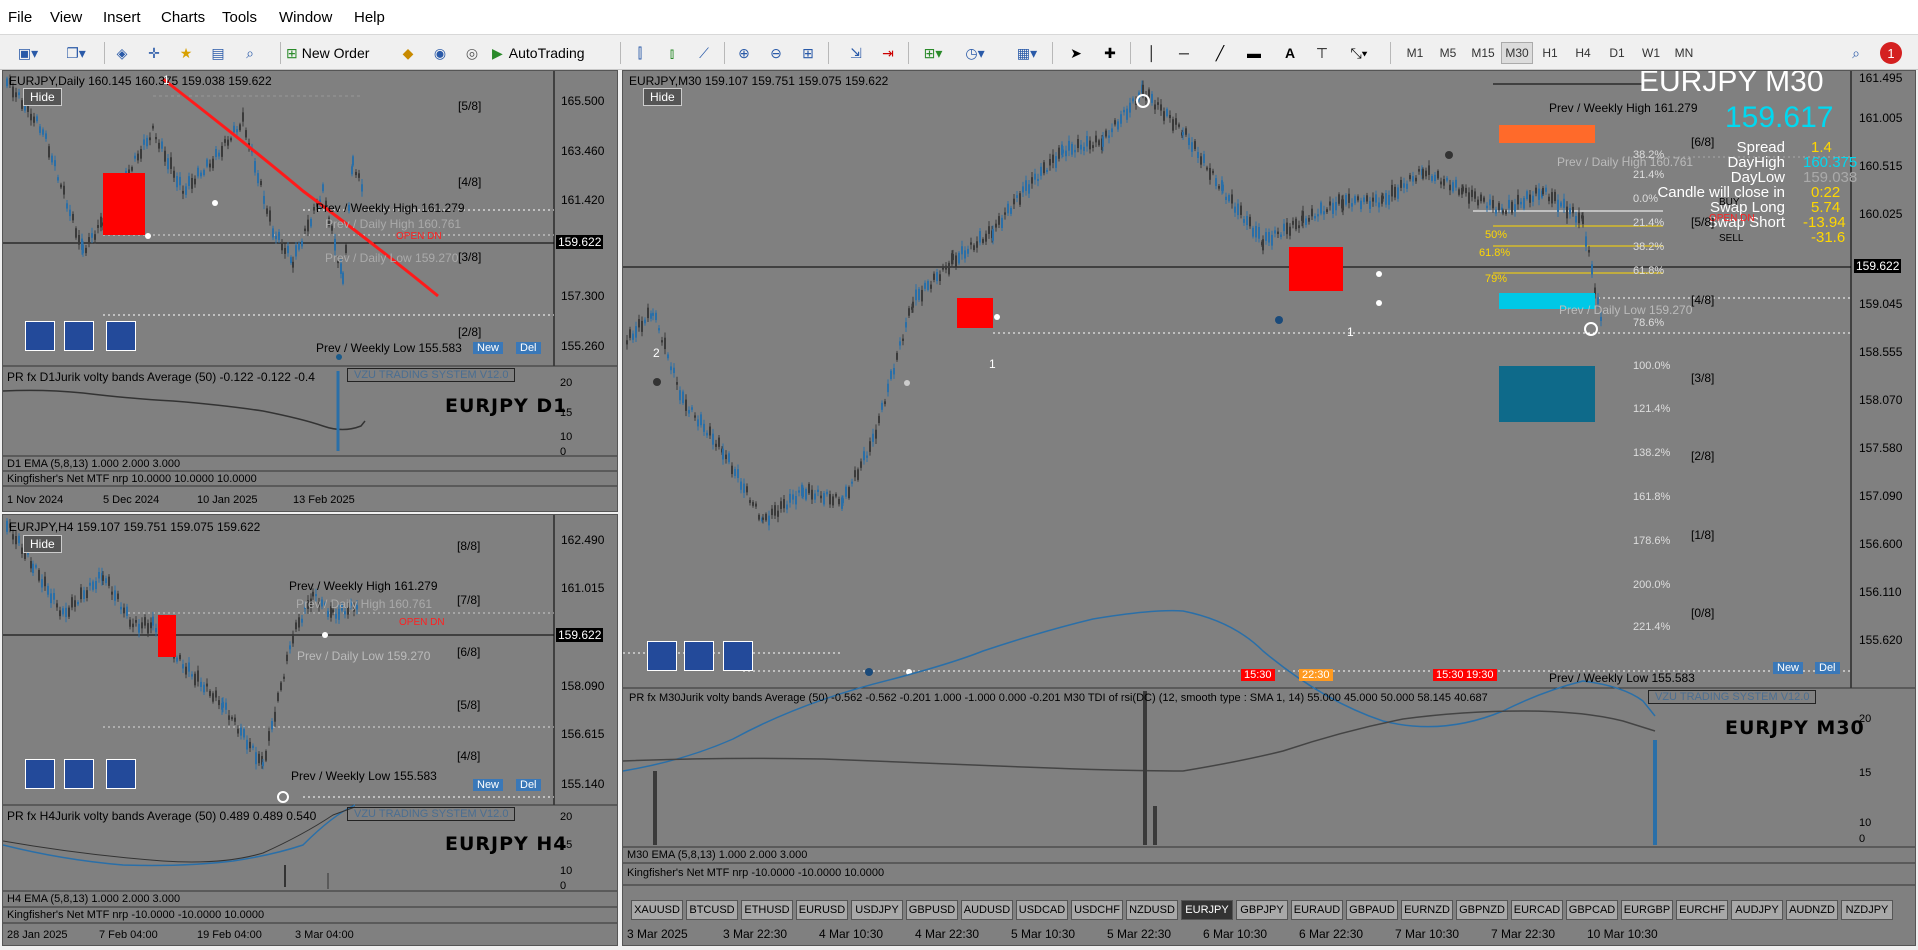  Describe the element at coordinates (776, 53) in the screenshot. I see `zoom-out-icon: ⊖` at that location.